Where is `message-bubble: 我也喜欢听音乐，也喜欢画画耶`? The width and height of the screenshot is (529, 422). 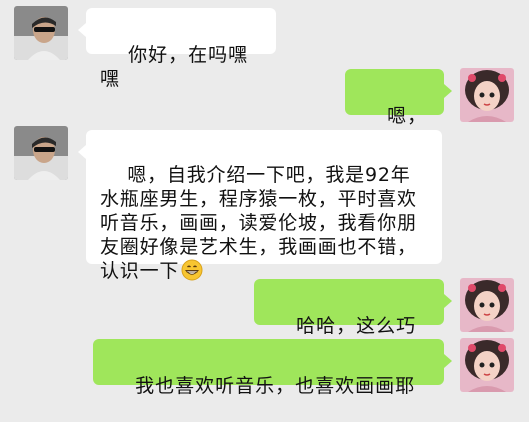
message-bubble: 我也喜欢听音乐，也喜欢画画耶 is located at coordinates (272, 368).